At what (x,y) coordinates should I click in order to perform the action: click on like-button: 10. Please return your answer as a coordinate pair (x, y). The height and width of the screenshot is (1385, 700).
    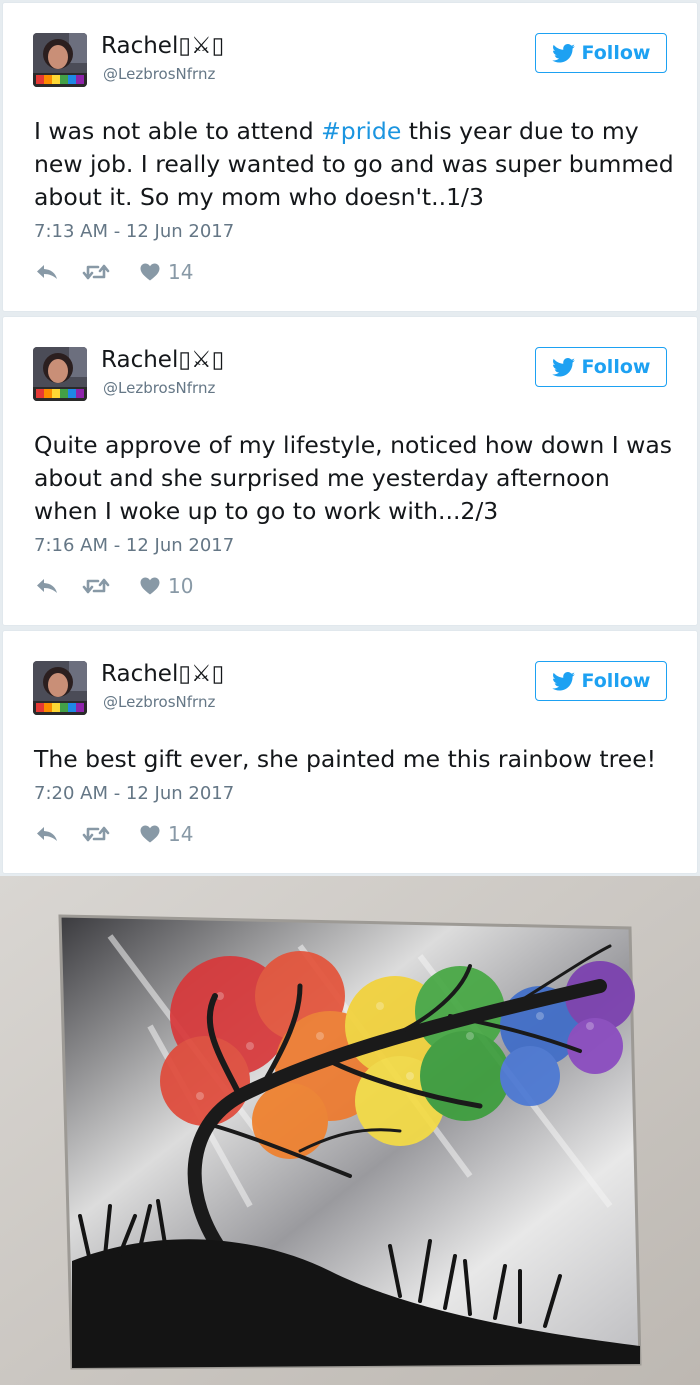
    Looking at the image, I should click on (166, 586).